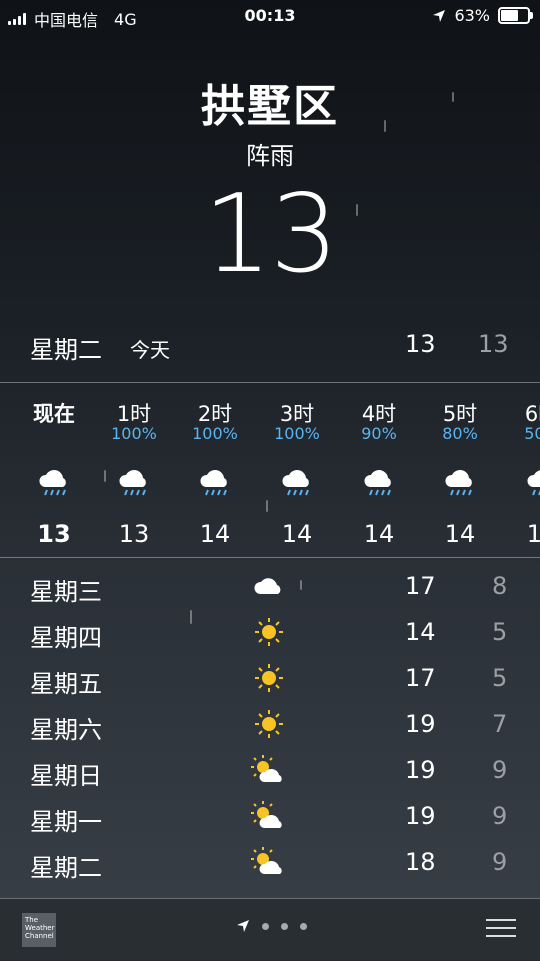  What do you see at coordinates (500, 724) in the screenshot?
I see `daily-low: 7` at bounding box center [500, 724].